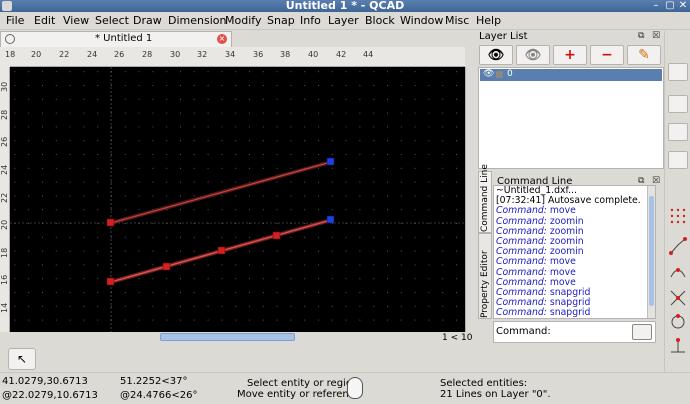  Describe the element at coordinates (678, 132) in the screenshot. I see `library-toggle-button` at that location.